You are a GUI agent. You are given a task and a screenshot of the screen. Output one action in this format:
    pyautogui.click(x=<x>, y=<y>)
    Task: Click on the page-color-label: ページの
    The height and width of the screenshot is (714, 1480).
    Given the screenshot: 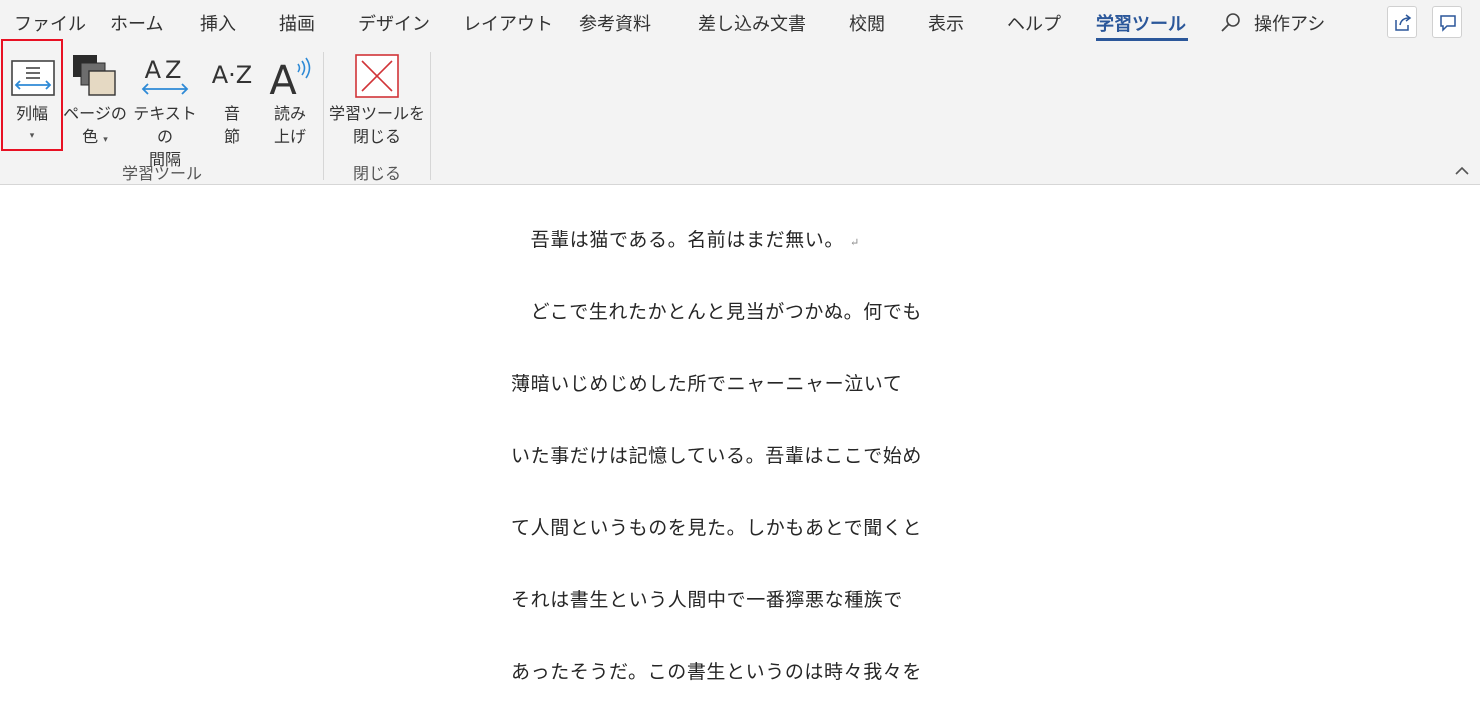 What is the action you would take?
    pyautogui.click(x=95, y=113)
    